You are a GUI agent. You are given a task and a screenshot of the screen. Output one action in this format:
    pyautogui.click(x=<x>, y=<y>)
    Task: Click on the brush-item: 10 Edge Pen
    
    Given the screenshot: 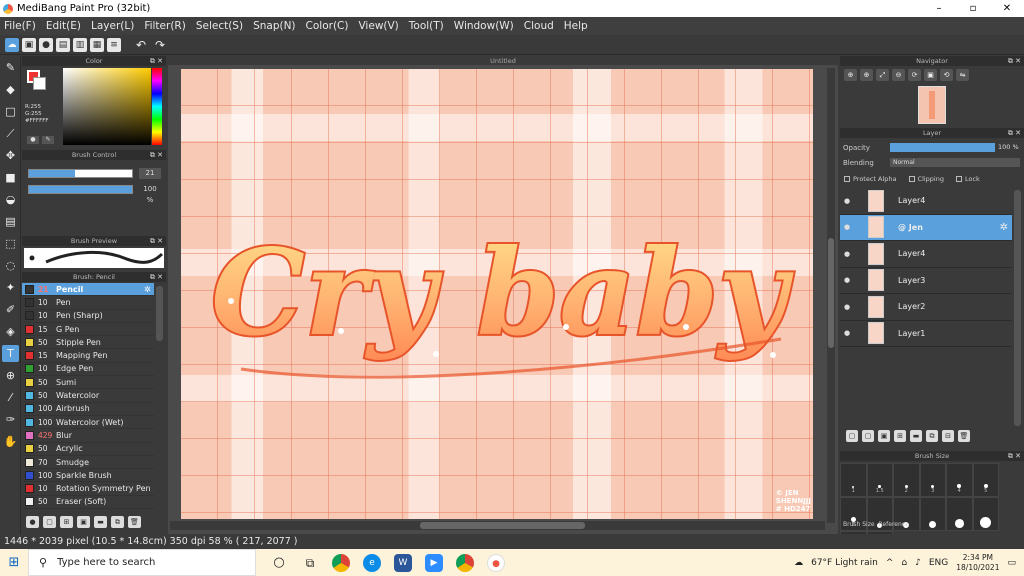 What is the action you would take?
    pyautogui.click(x=88, y=370)
    